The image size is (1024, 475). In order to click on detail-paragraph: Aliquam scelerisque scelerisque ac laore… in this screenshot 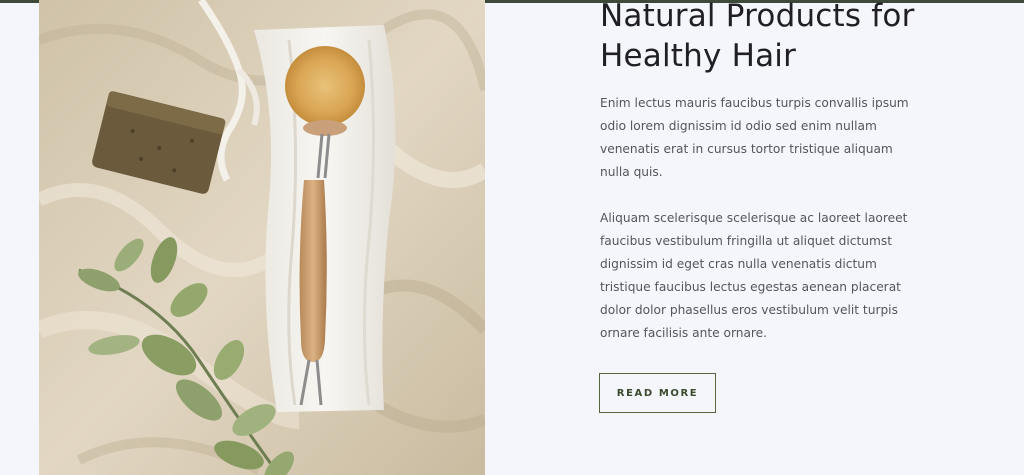, I will do `click(754, 275)`.